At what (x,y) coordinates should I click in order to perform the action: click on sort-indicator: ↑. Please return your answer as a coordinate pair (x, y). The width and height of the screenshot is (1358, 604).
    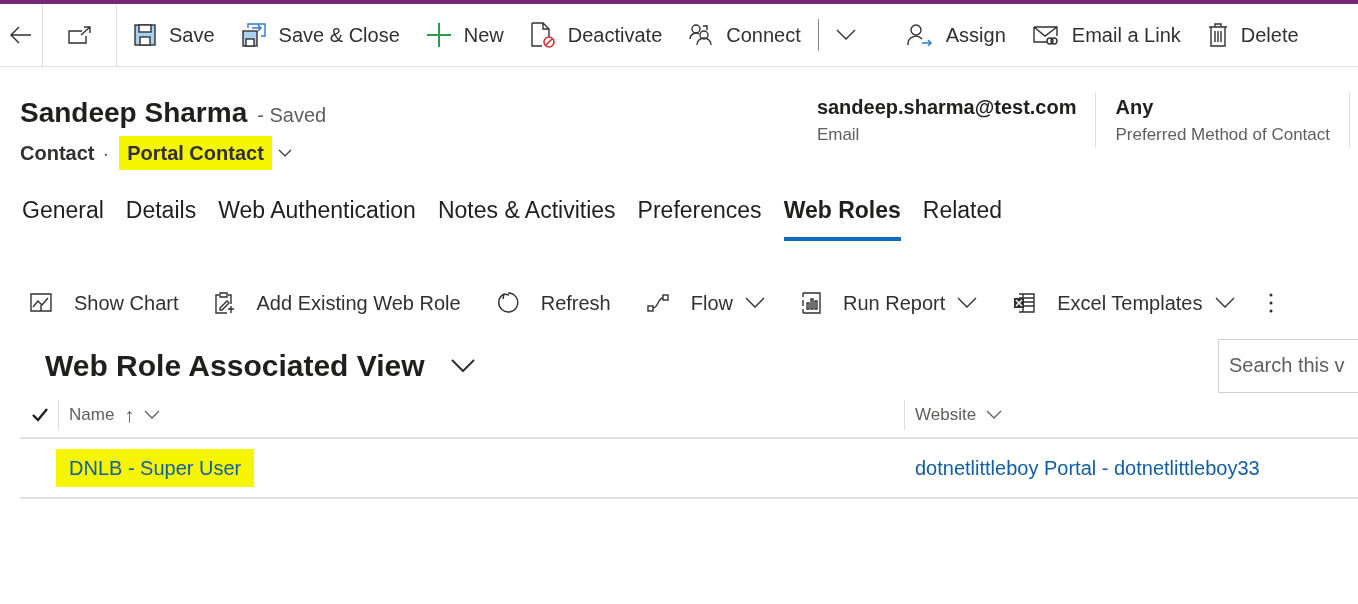
    Looking at the image, I should click on (129, 415).